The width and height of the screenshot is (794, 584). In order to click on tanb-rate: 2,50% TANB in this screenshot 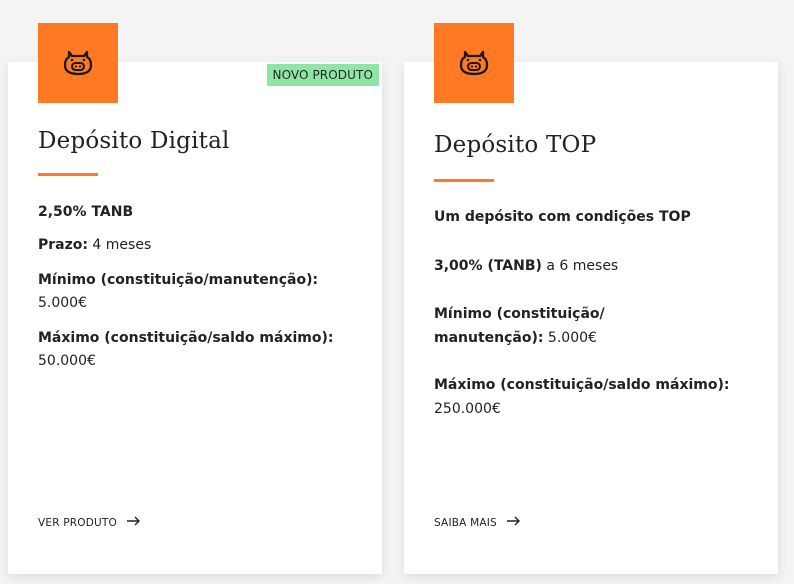, I will do `click(86, 212)`.